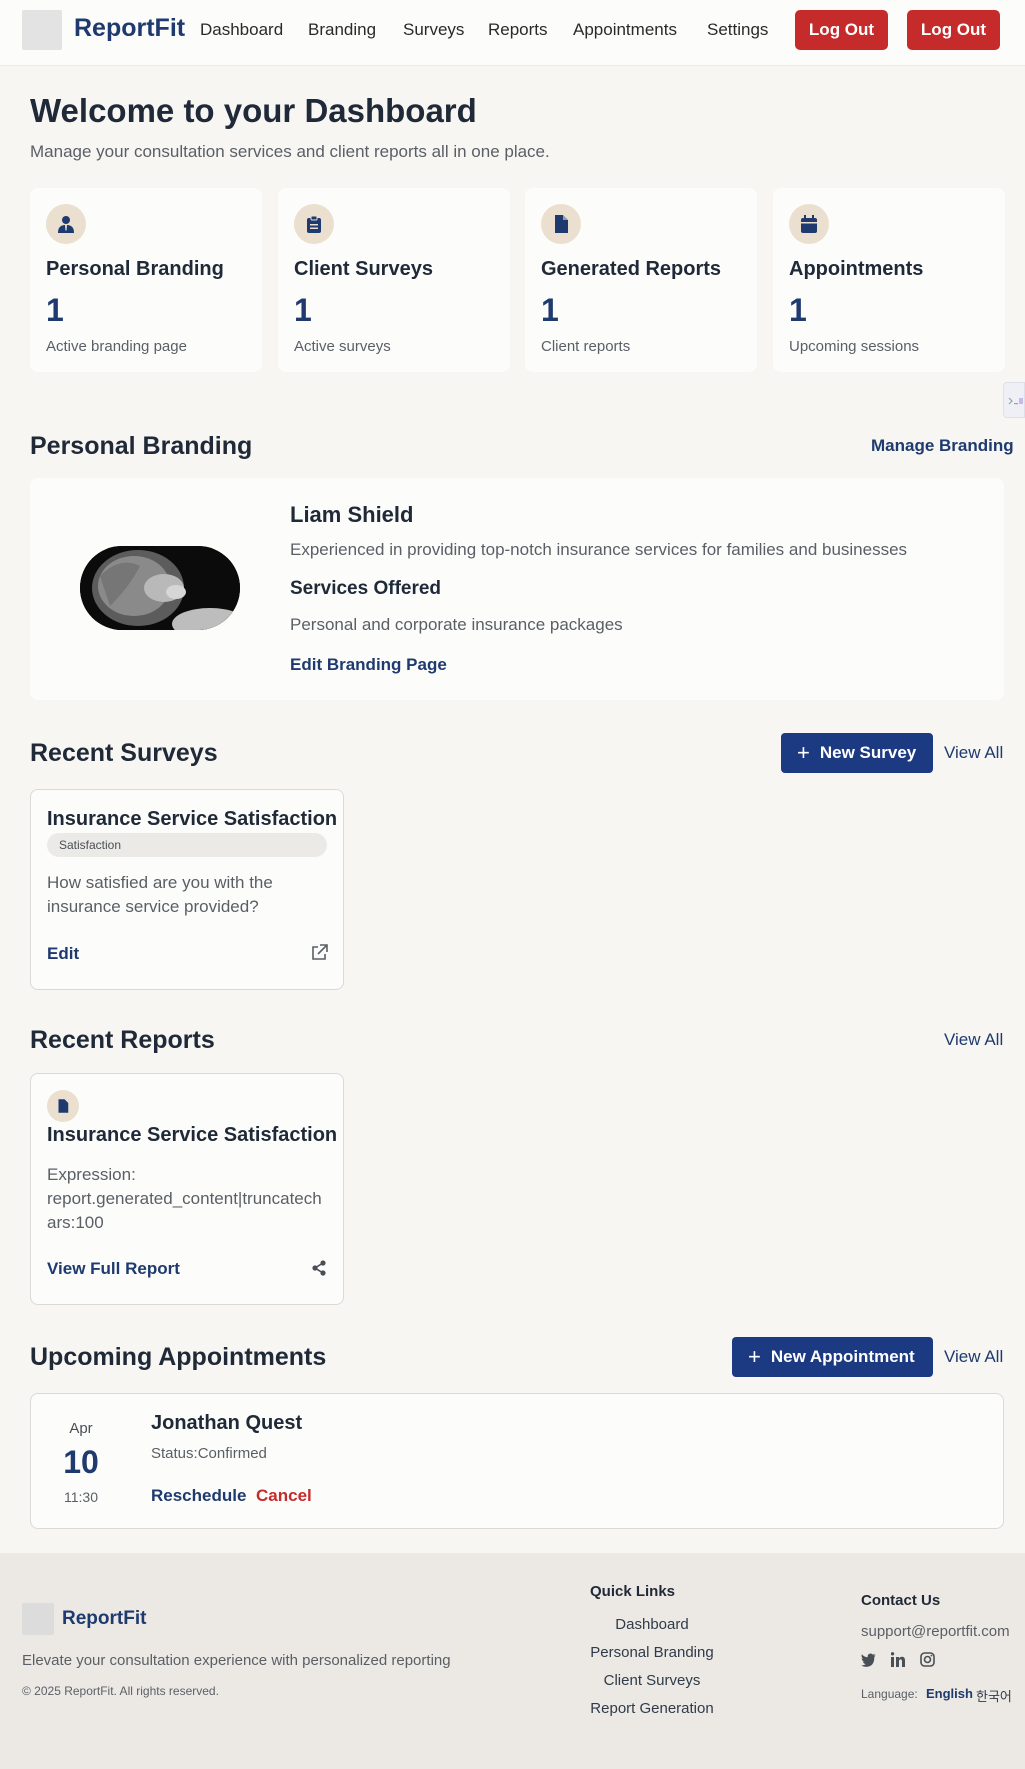 Image resolution: width=1025 pixels, height=1769 pixels. I want to click on cancel-link: Cancel, so click(284, 1496).